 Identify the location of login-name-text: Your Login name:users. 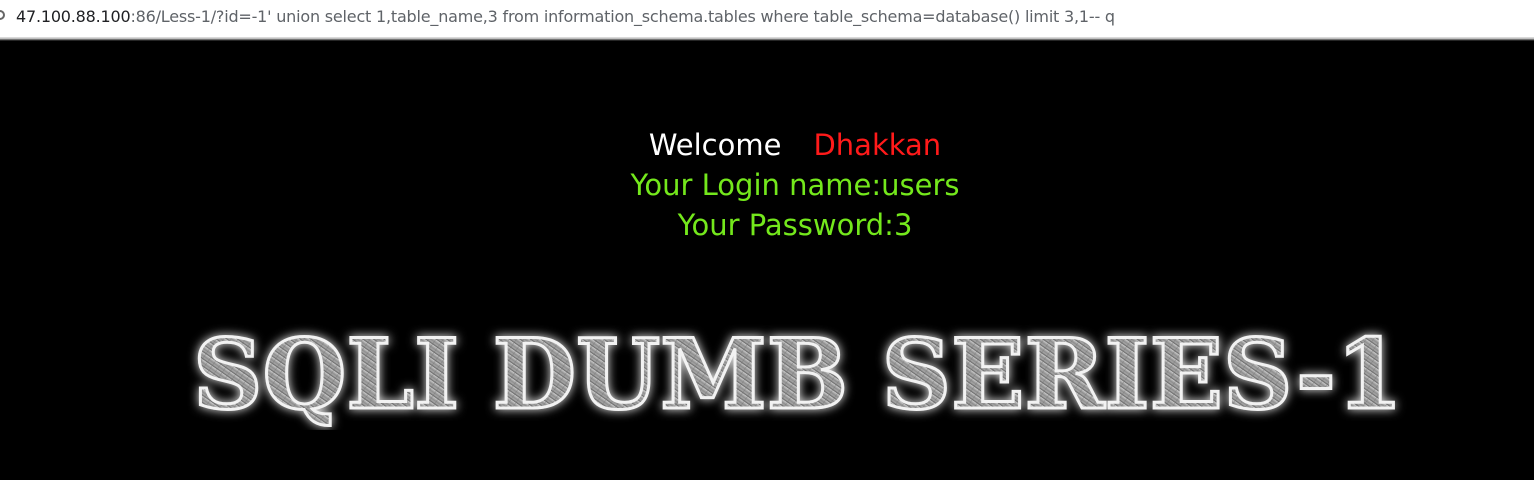
(795, 185).